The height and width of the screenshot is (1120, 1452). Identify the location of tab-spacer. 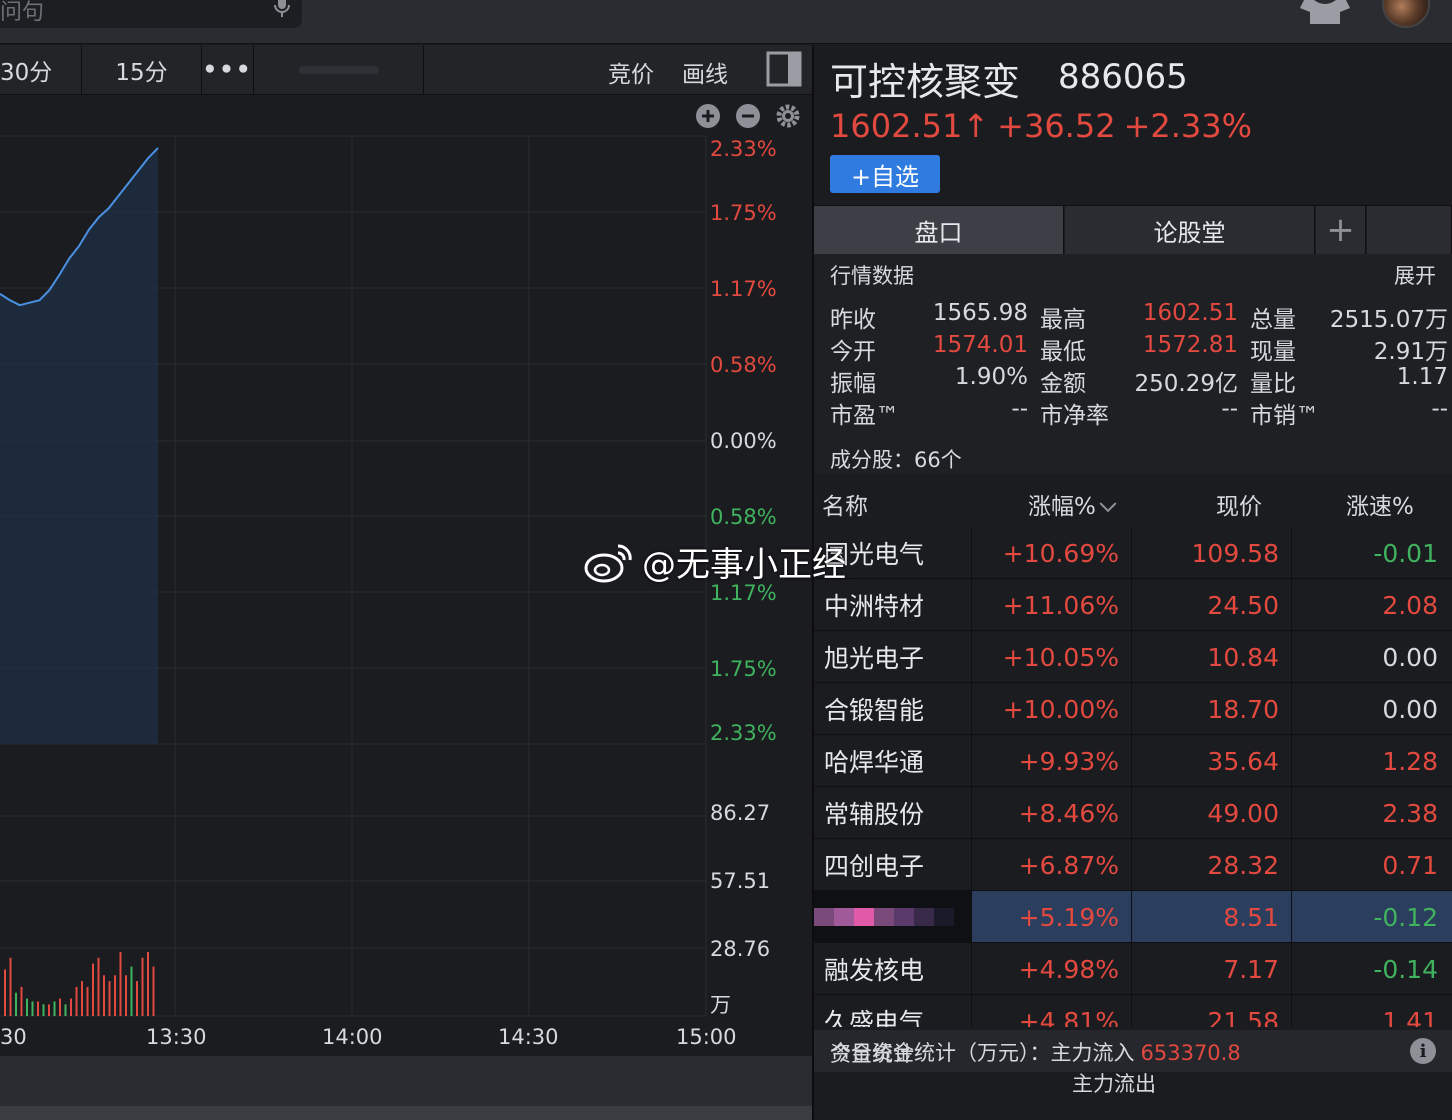
(1409, 230).